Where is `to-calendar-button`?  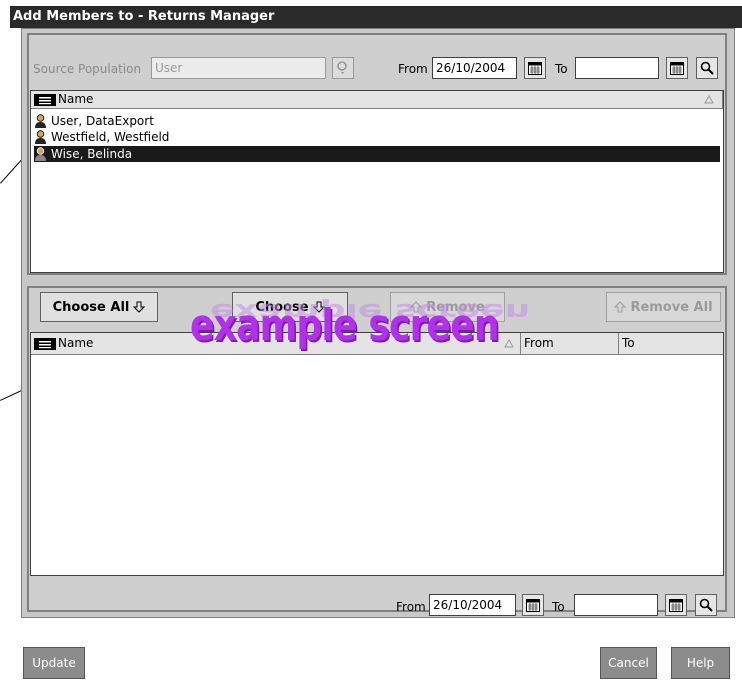 to-calendar-button is located at coordinates (677, 68).